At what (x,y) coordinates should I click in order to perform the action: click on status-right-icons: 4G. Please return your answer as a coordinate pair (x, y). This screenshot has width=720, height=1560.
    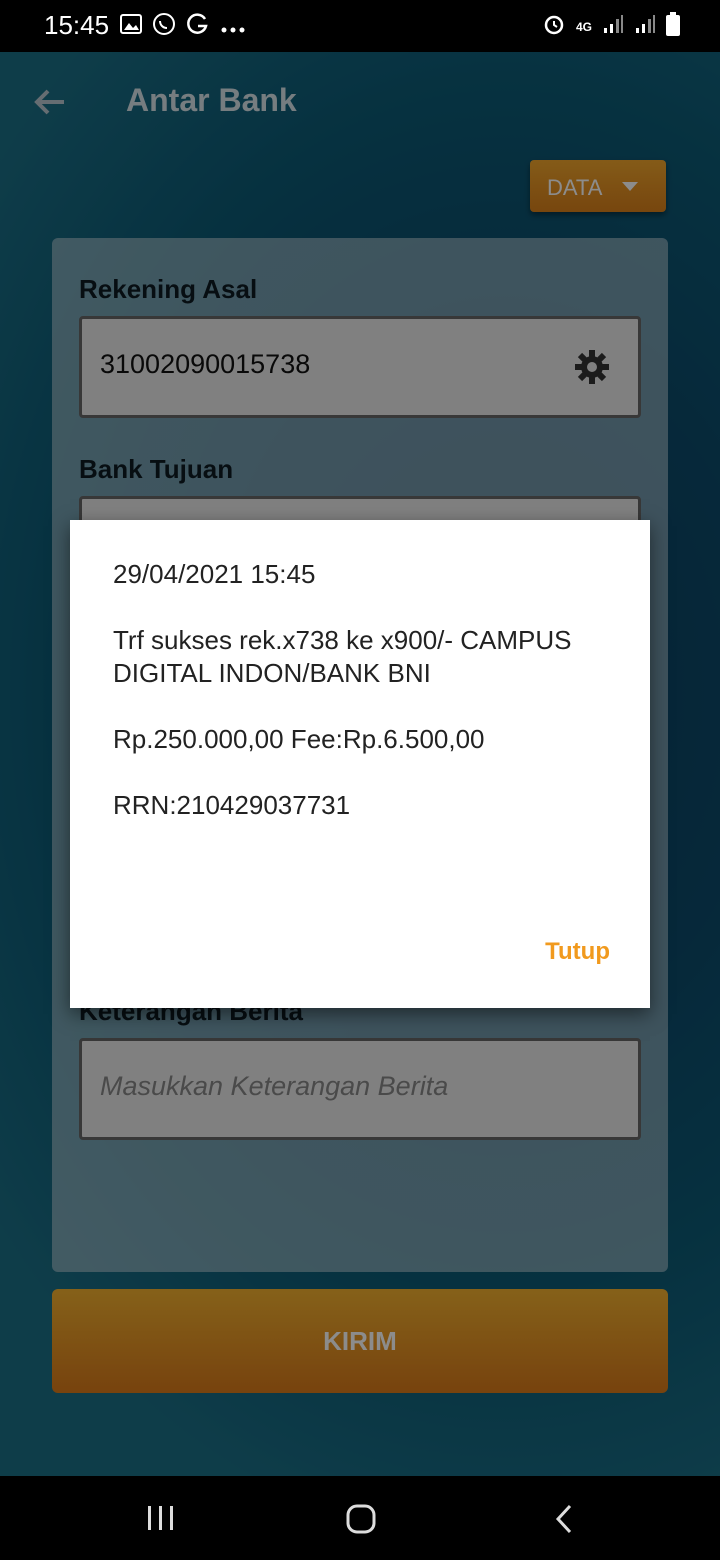
    Looking at the image, I should click on (611, 27).